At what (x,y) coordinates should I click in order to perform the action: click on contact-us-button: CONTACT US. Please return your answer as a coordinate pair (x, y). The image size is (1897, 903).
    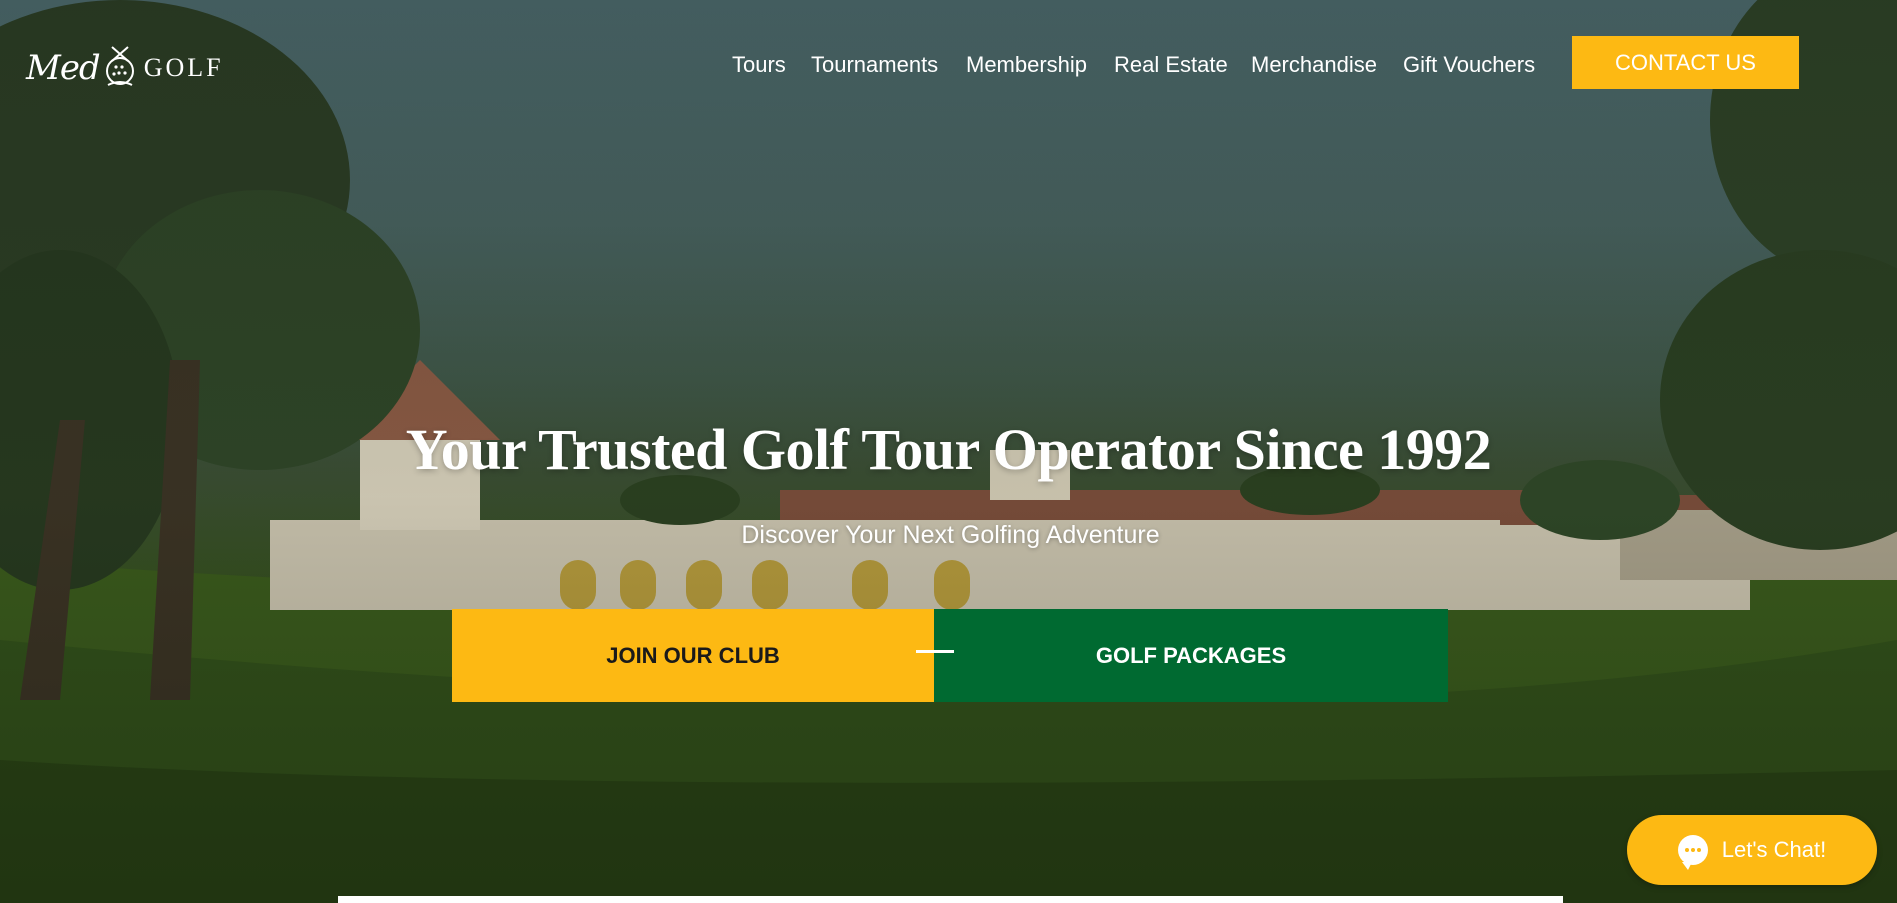
    Looking at the image, I should click on (1685, 62).